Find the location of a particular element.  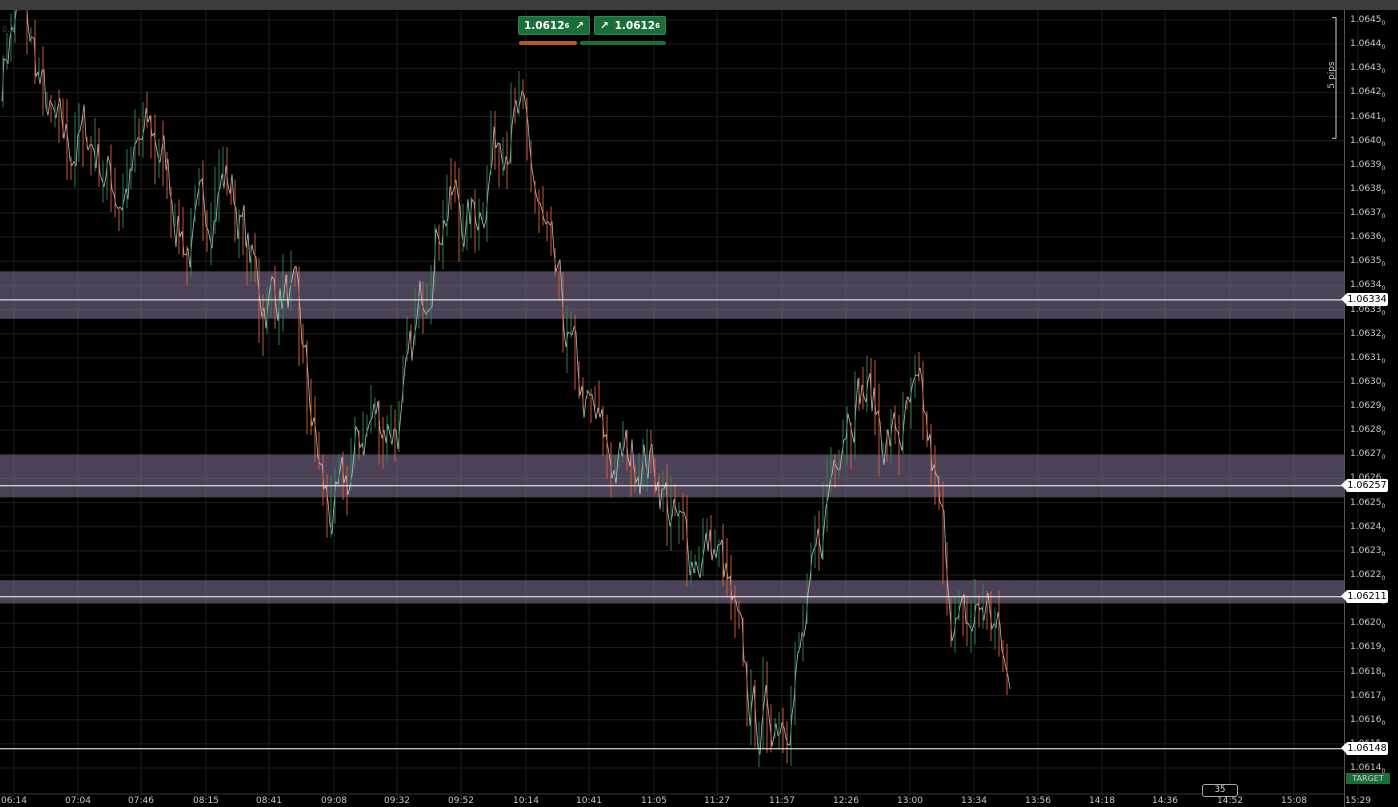

price-tick-label: 1.06310 is located at coordinates (1368, 358).